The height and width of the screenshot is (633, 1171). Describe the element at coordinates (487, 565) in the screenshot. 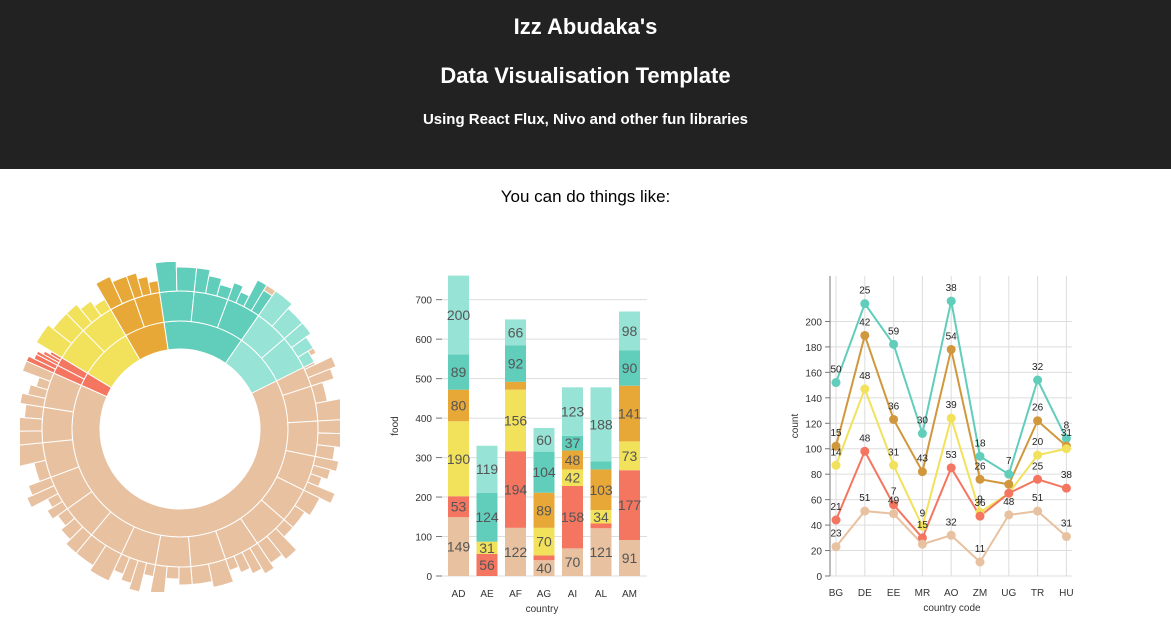

I see `bar-value-label: 56` at that location.